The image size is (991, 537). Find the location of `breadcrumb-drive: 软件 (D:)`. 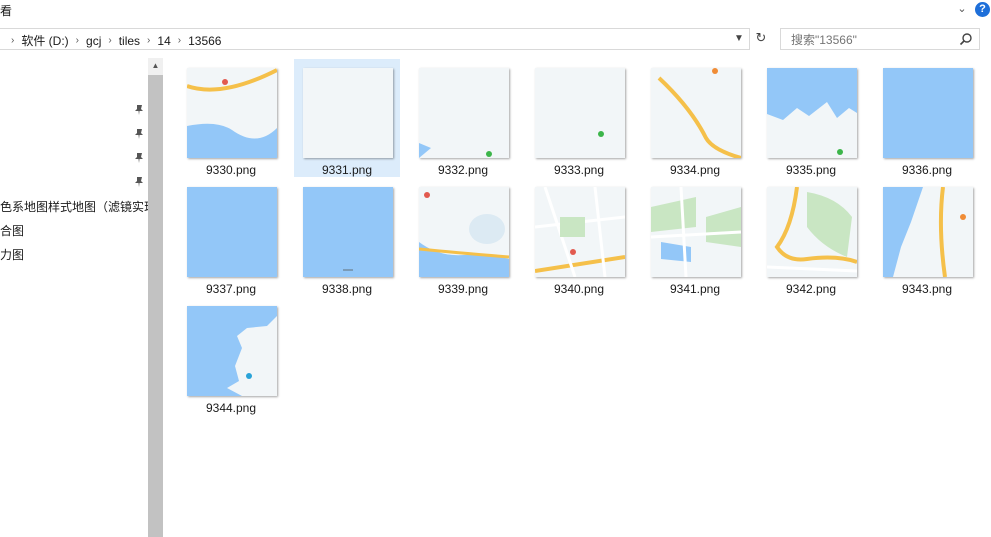

breadcrumb-drive: 软件 (D:) is located at coordinates (44, 40).